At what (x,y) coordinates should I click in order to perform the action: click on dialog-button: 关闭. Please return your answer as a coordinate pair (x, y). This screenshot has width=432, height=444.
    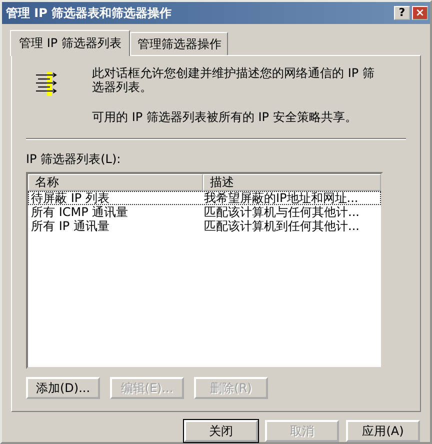
    Looking at the image, I should click on (221, 431).